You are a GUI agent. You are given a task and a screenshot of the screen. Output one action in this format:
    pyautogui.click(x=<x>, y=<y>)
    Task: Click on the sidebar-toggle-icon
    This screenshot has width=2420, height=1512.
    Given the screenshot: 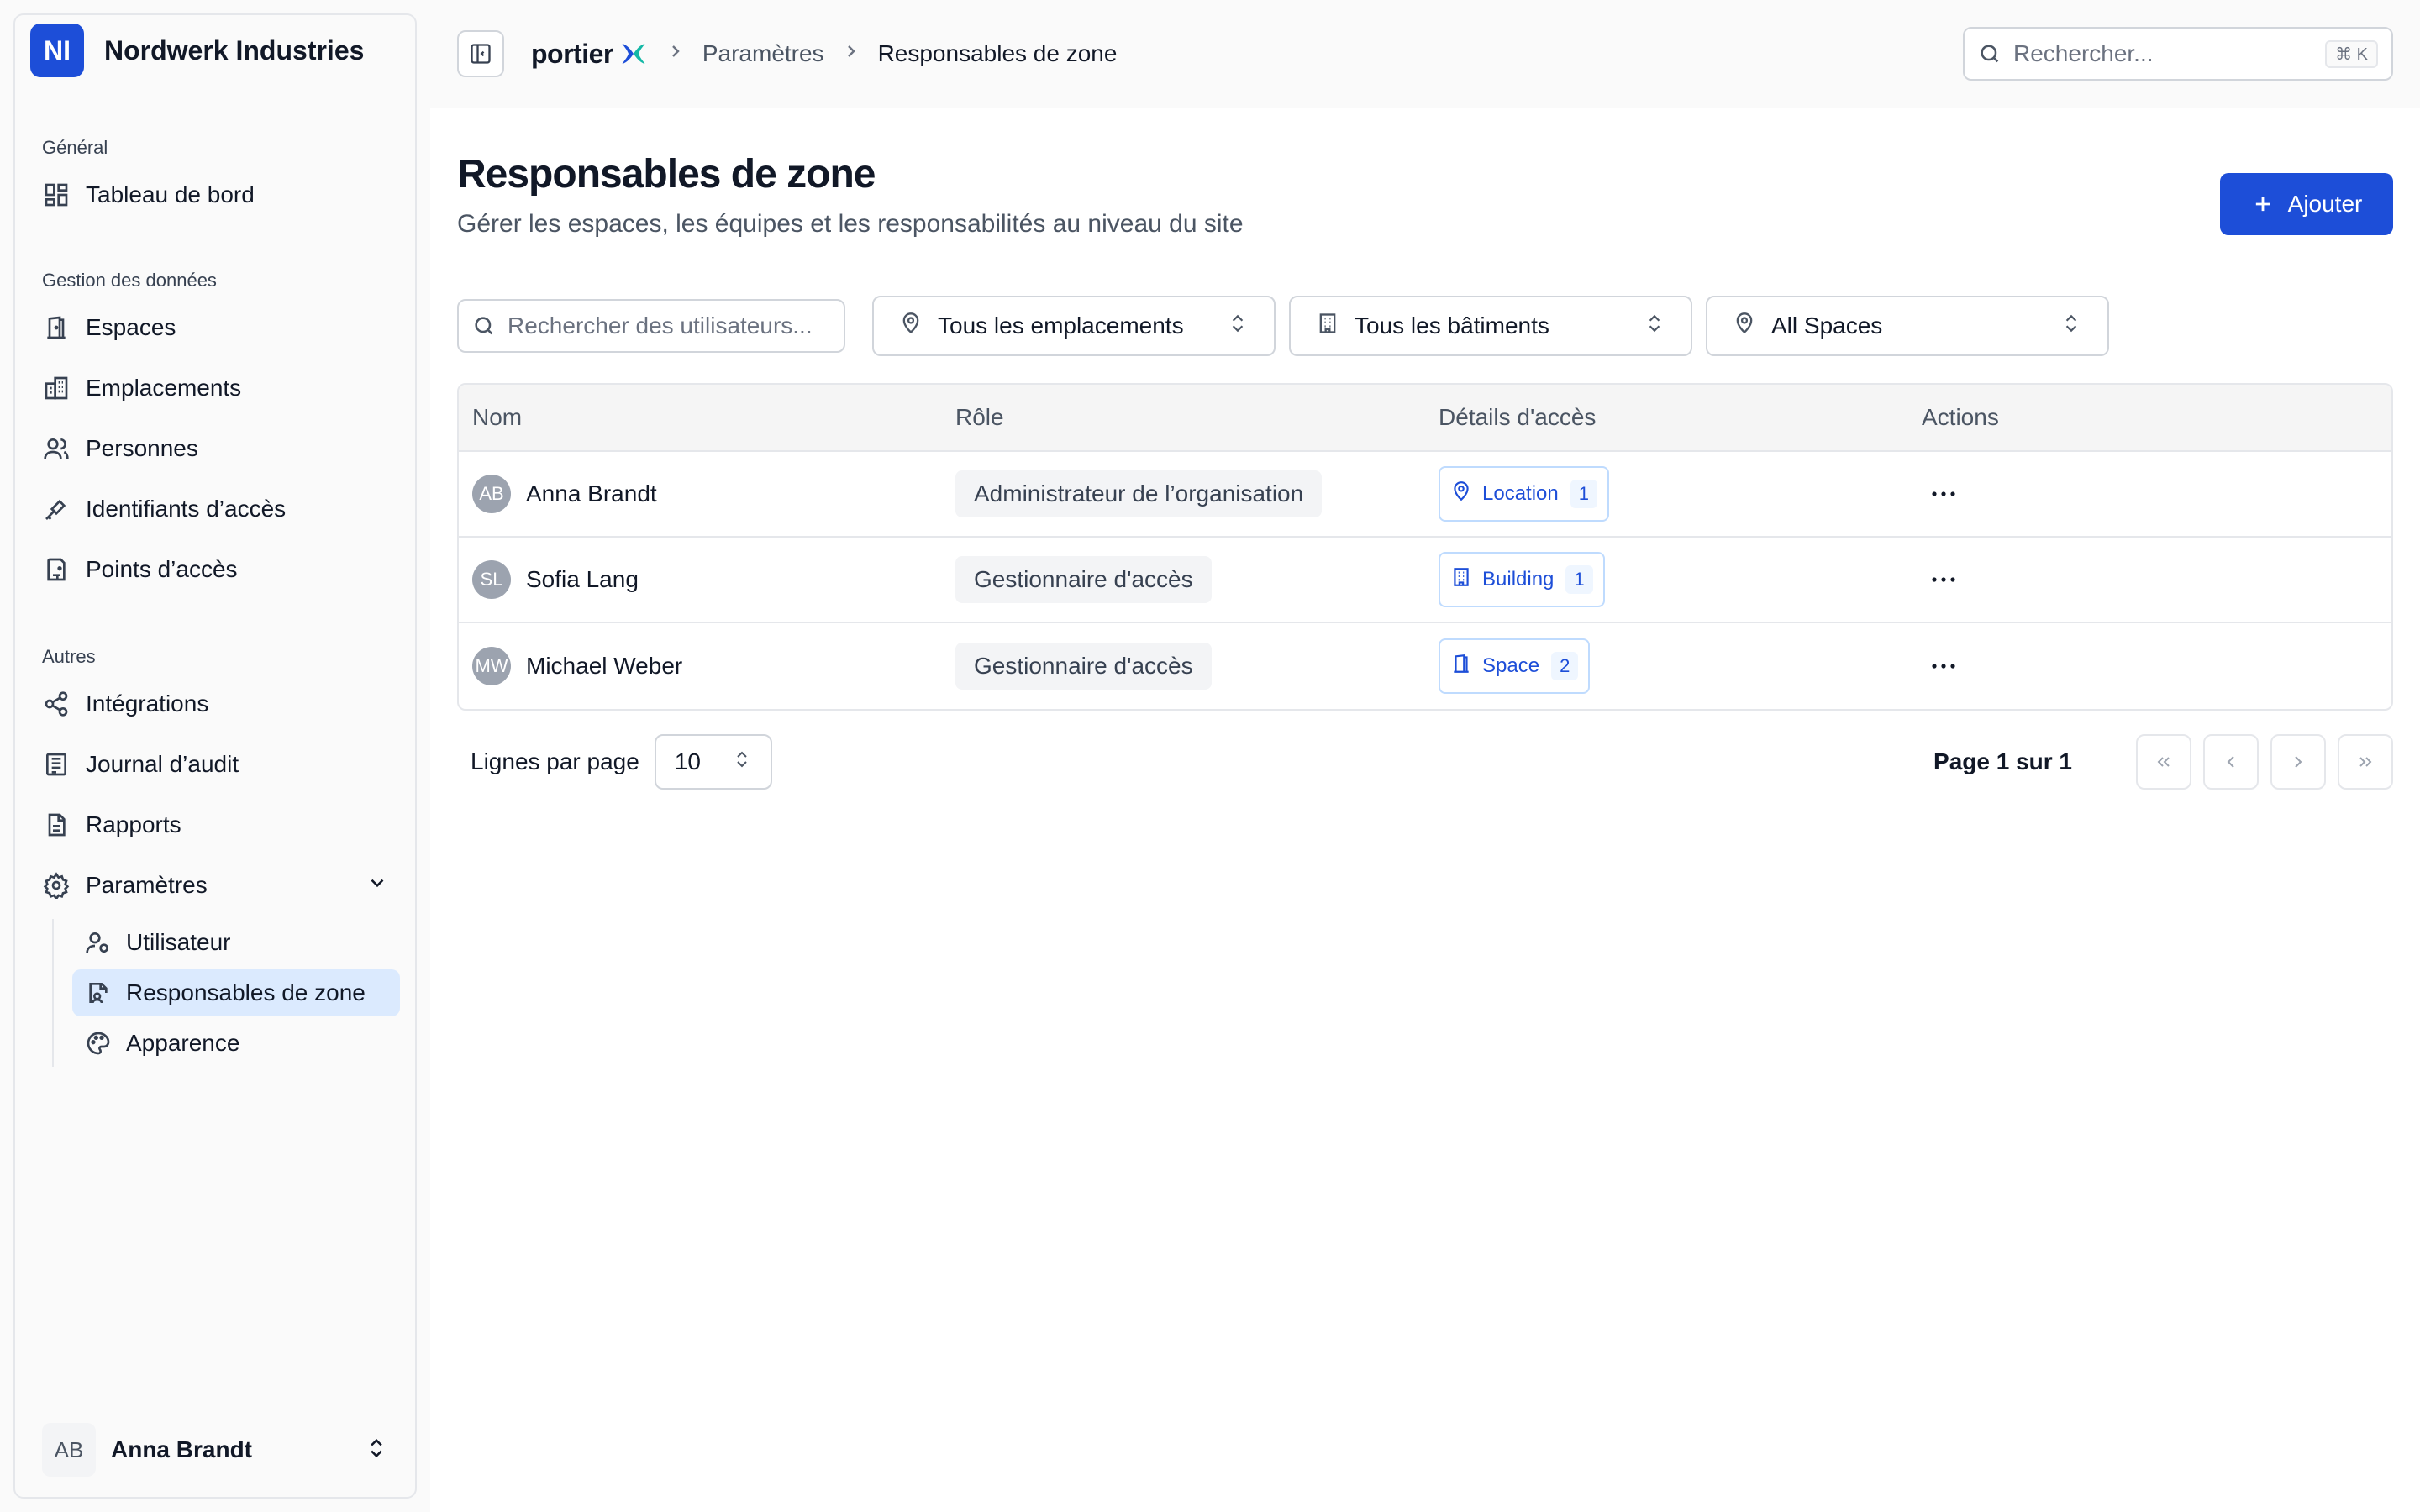 What is the action you would take?
    pyautogui.click(x=481, y=54)
    